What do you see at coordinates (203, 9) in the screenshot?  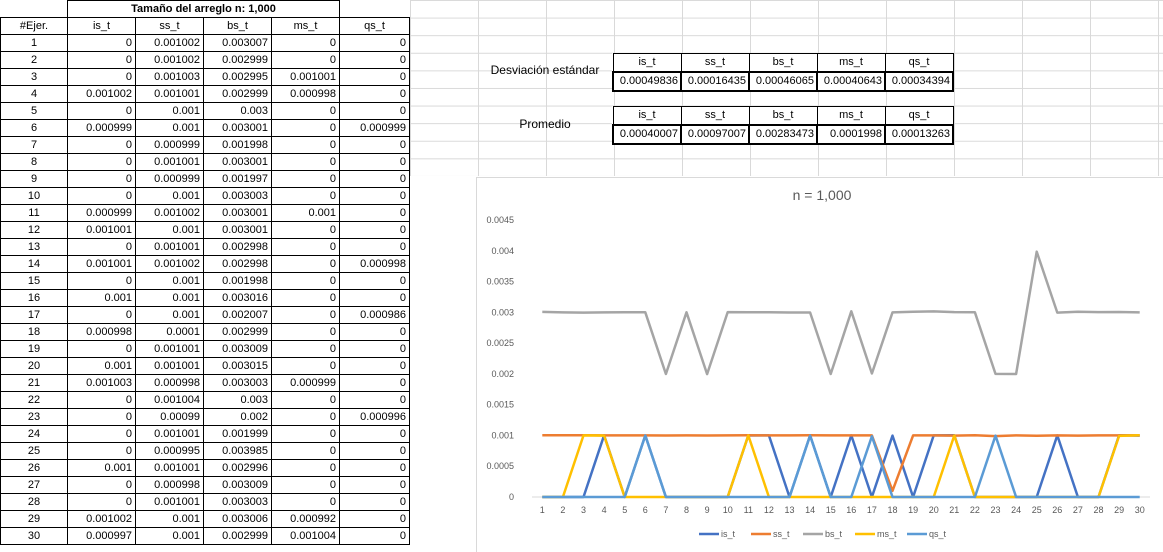 I see `table-title: Tamaño del arreglo n: 1,000` at bounding box center [203, 9].